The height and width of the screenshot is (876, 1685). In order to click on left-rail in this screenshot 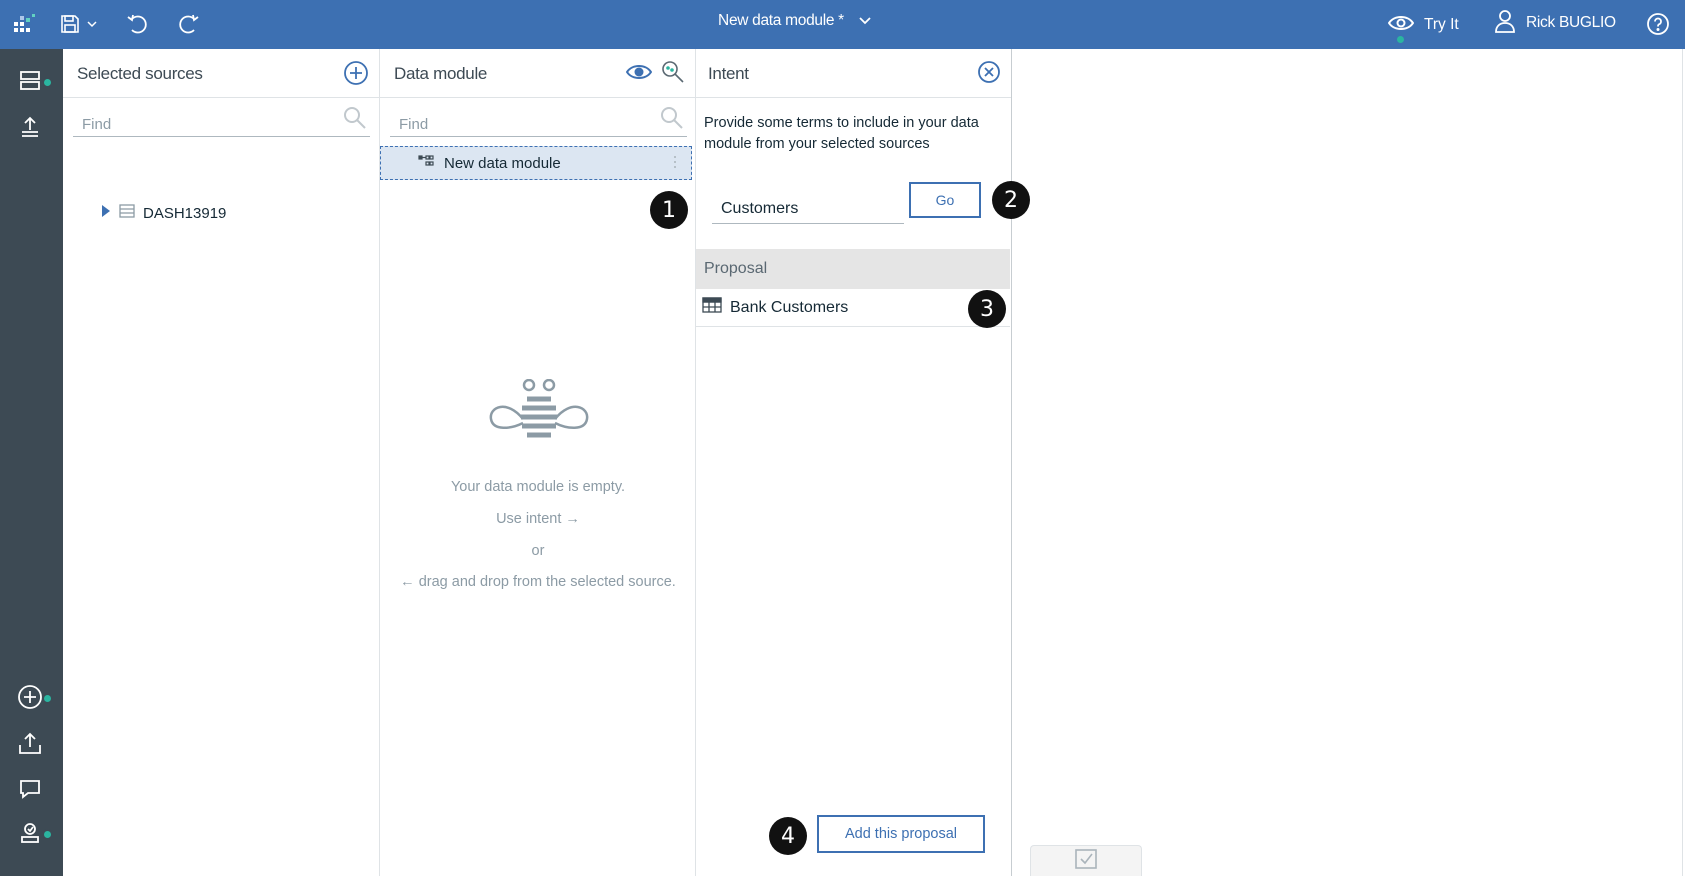, I will do `click(31, 462)`.